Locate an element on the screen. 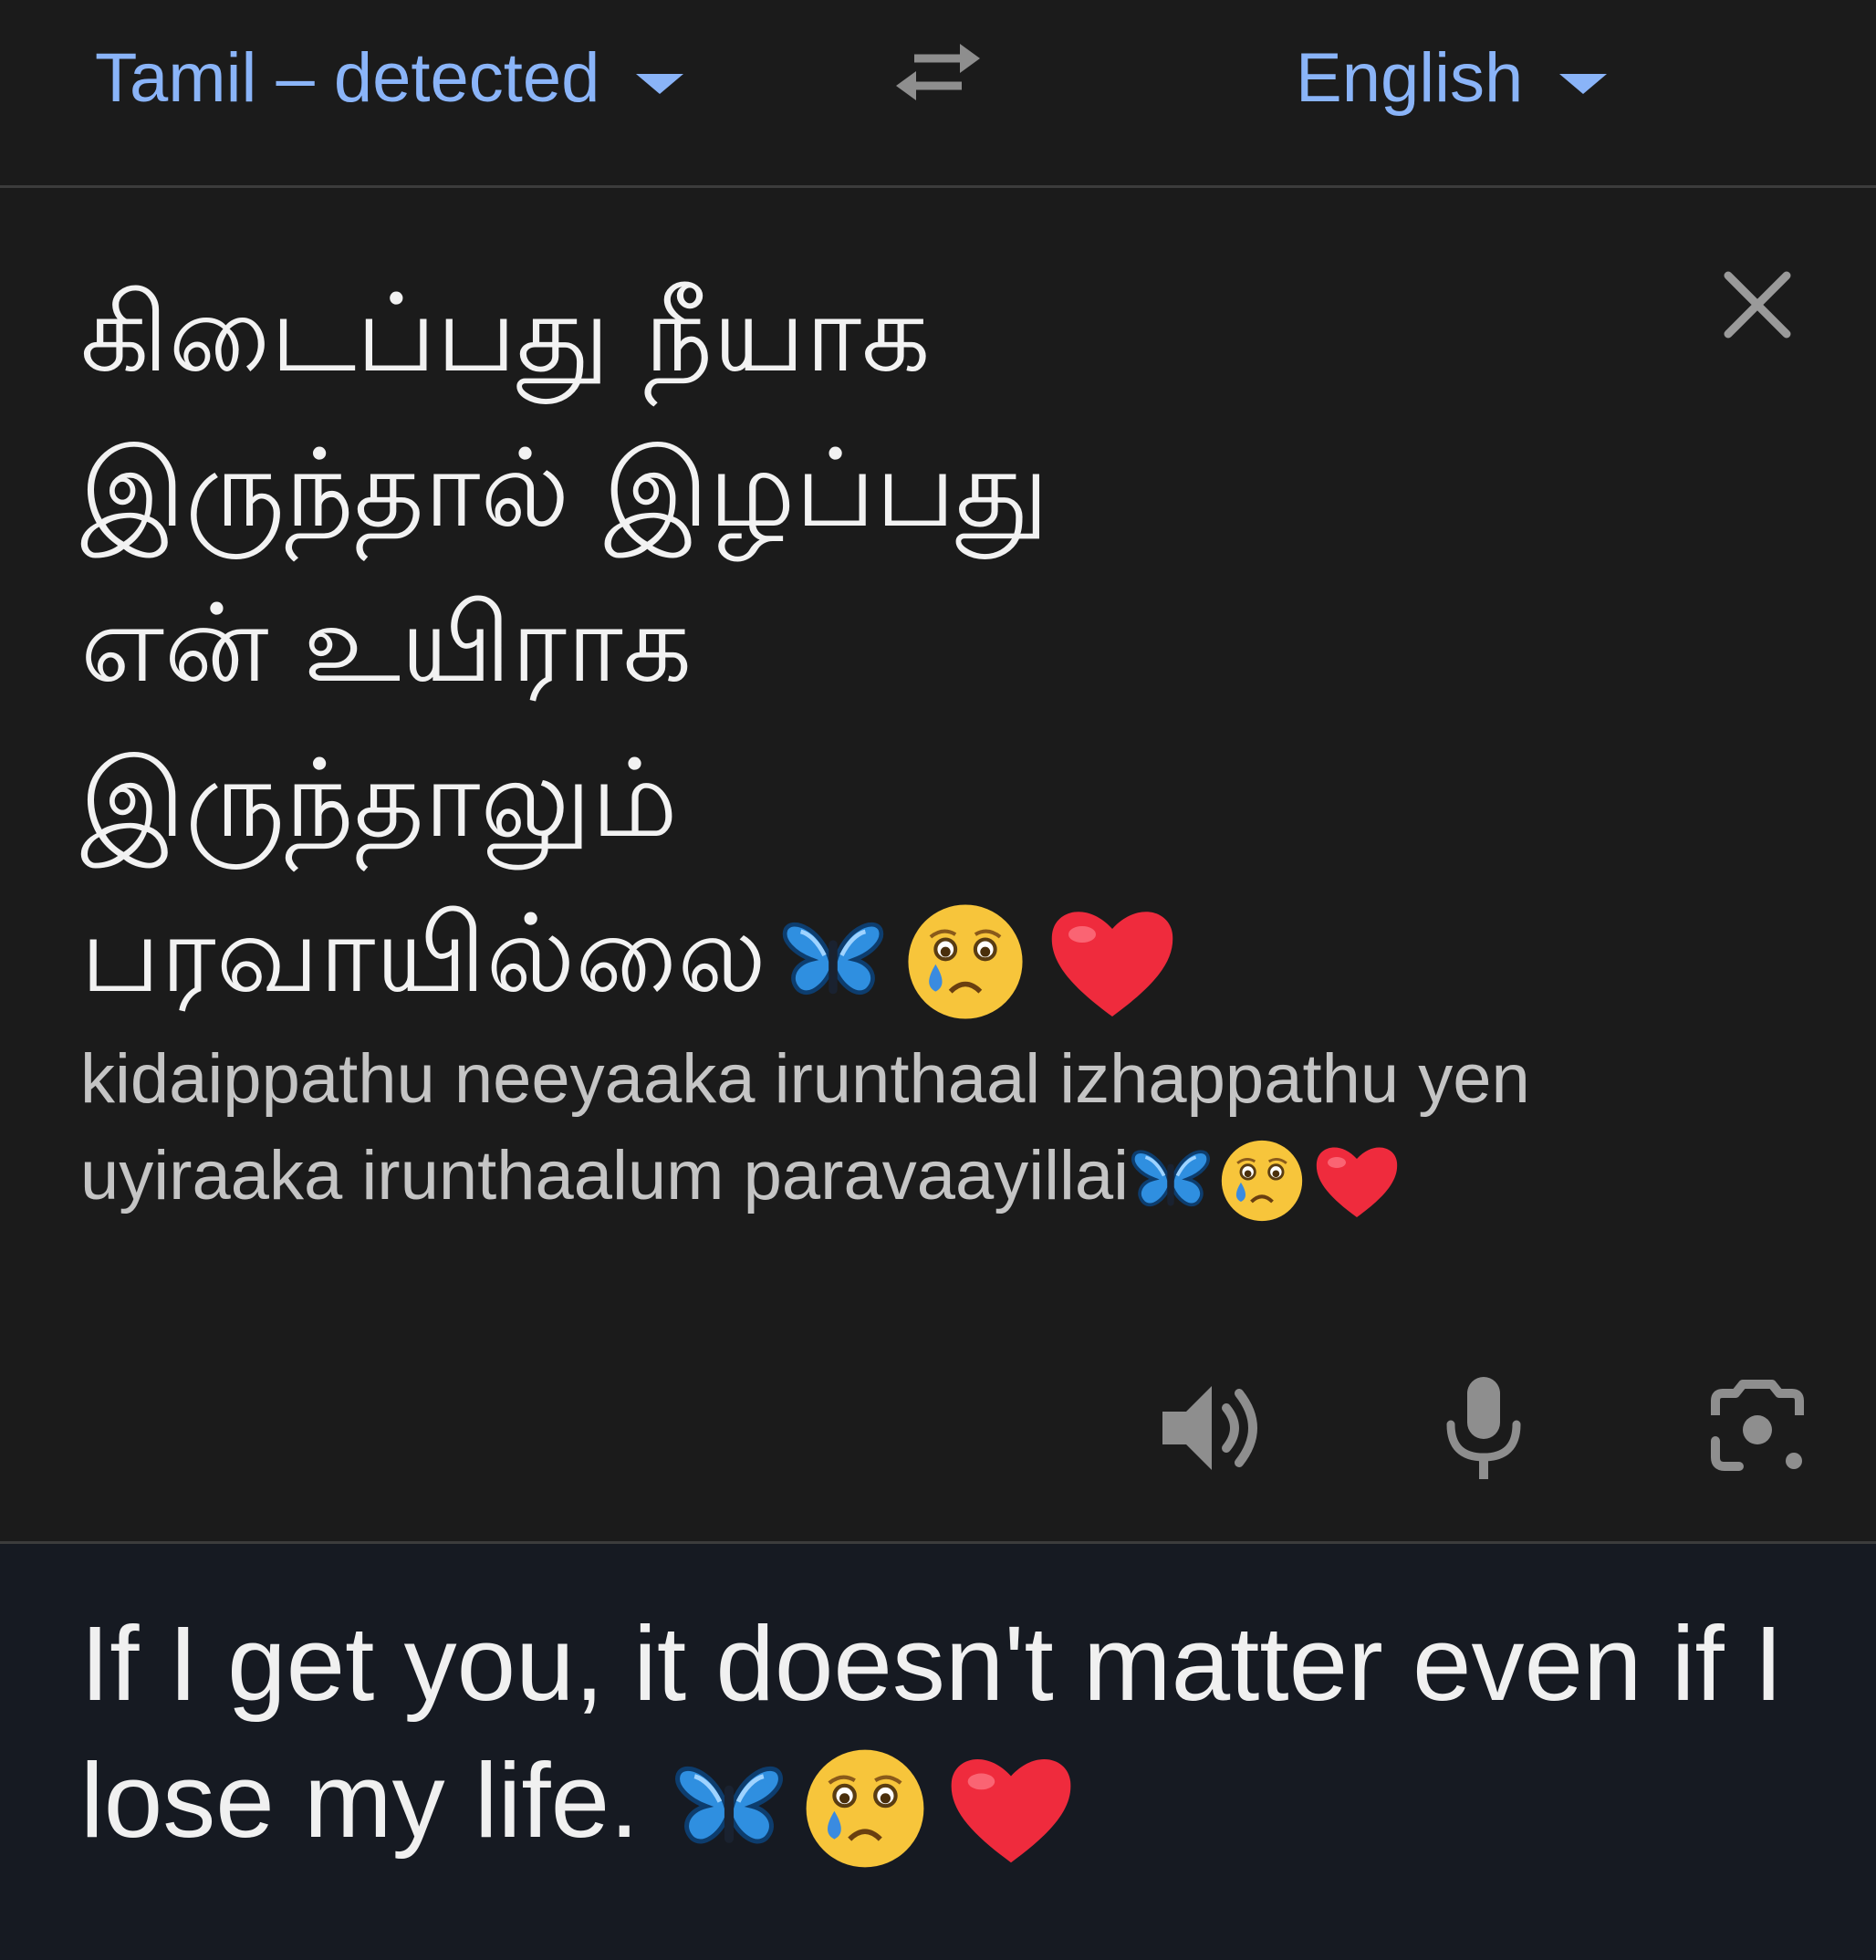 Image resolution: width=1876 pixels, height=1960 pixels. swap-arrows-icon is located at coordinates (938, 72).